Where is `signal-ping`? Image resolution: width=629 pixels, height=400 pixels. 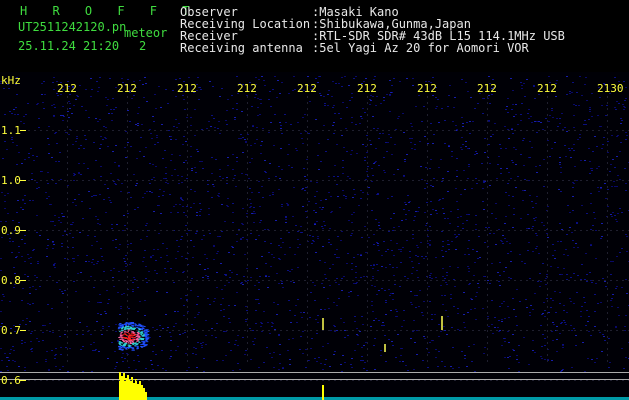
signal-ping is located at coordinates (323, 324).